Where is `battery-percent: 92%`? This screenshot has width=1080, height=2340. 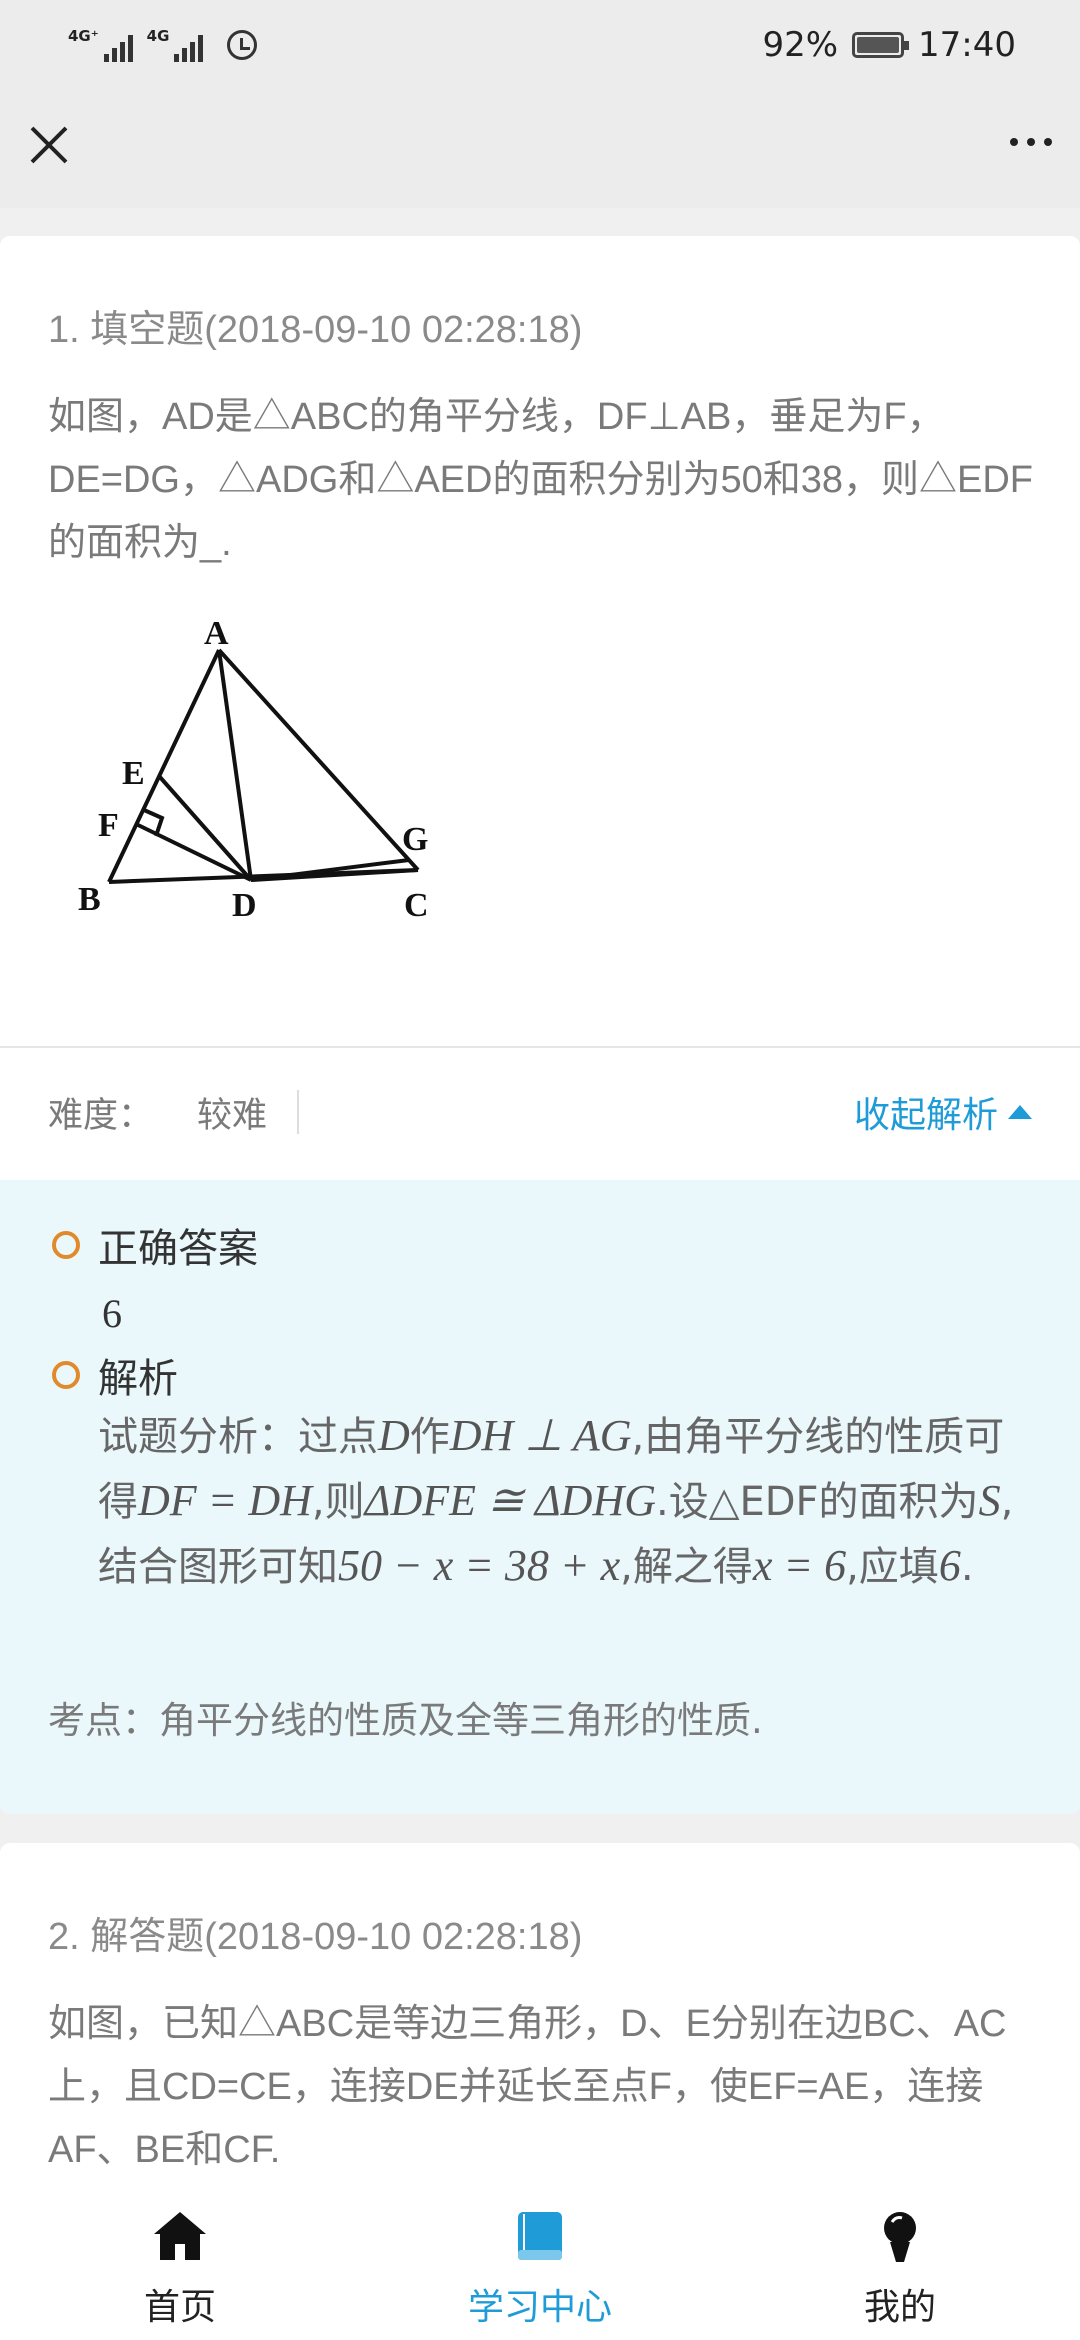
battery-percent: 92% is located at coordinates (800, 45).